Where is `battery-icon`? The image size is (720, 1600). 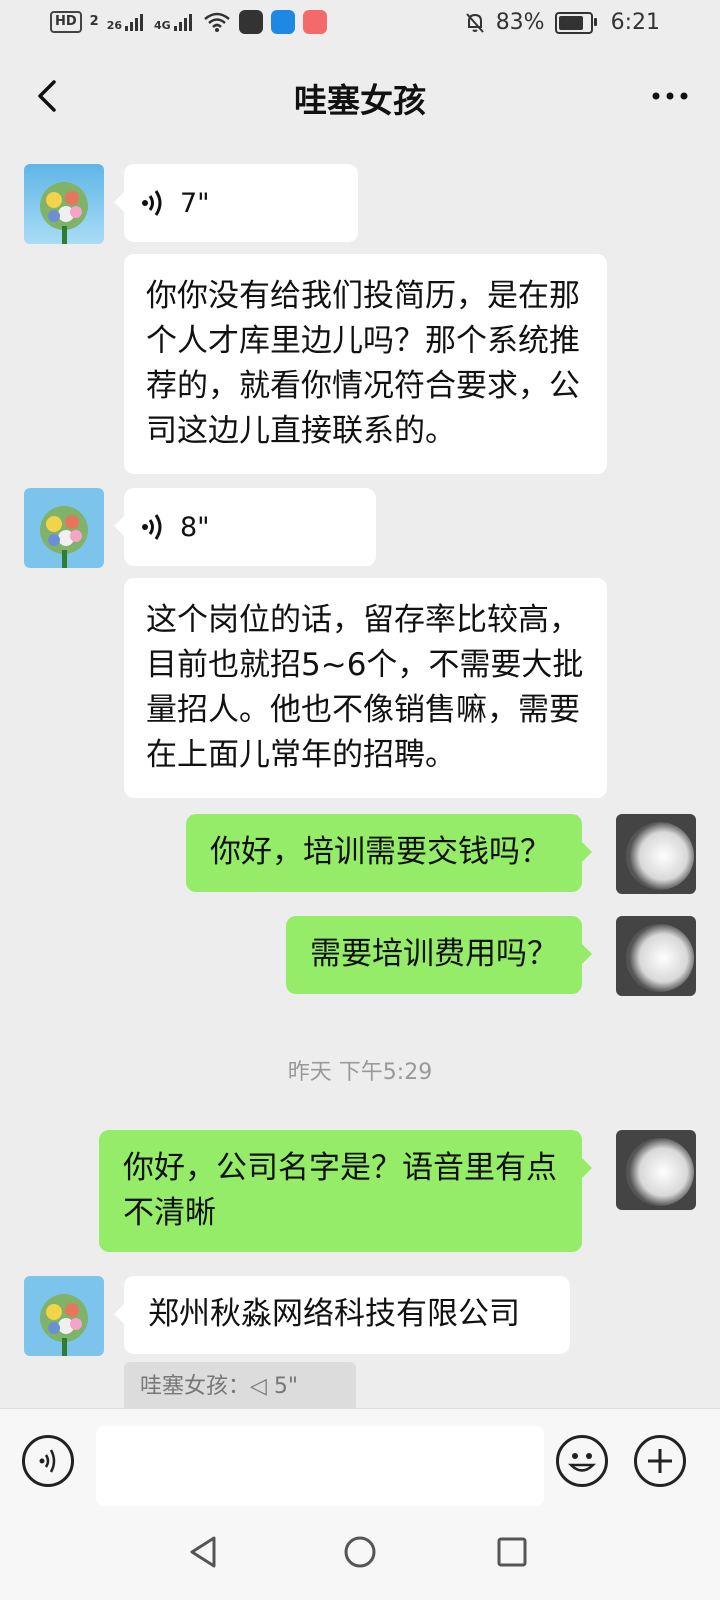
battery-icon is located at coordinates (575, 22).